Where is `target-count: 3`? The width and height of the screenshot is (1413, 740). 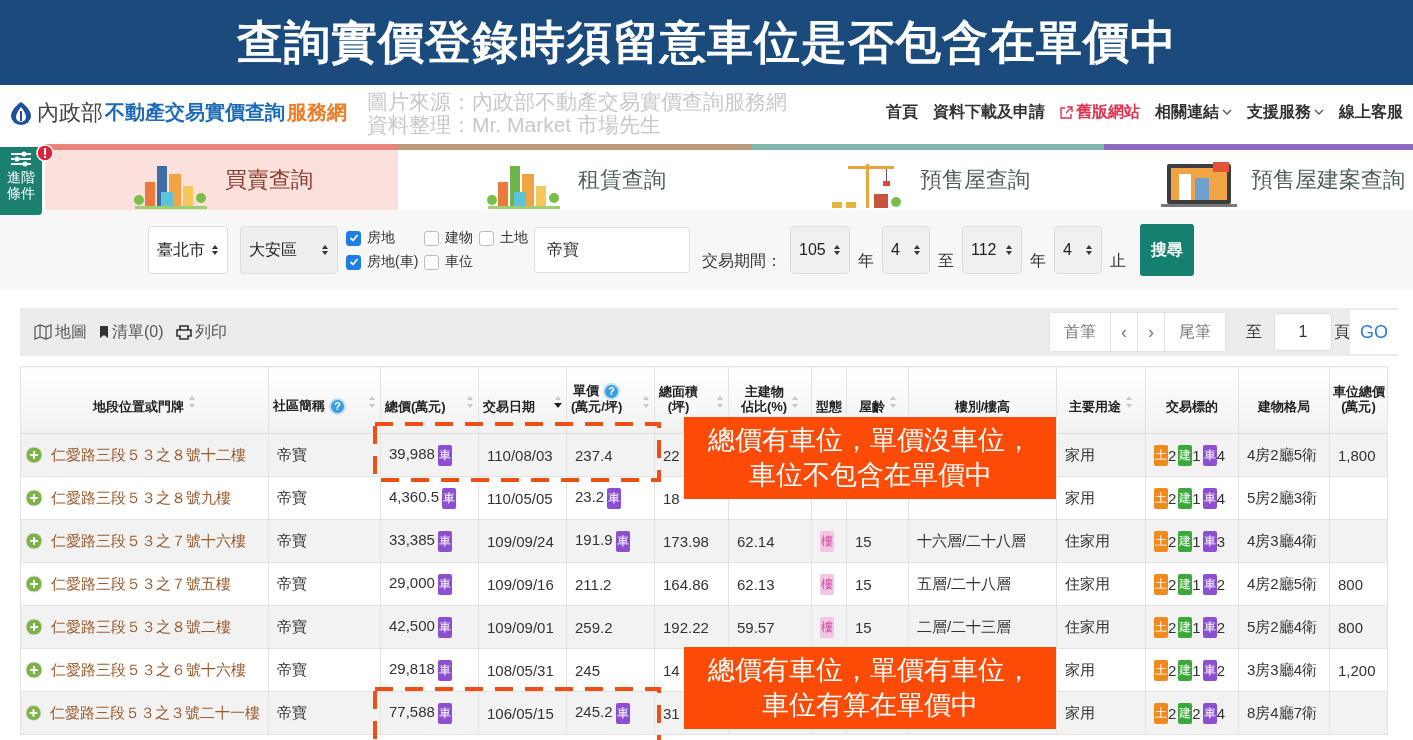 target-count: 3 is located at coordinates (1221, 541).